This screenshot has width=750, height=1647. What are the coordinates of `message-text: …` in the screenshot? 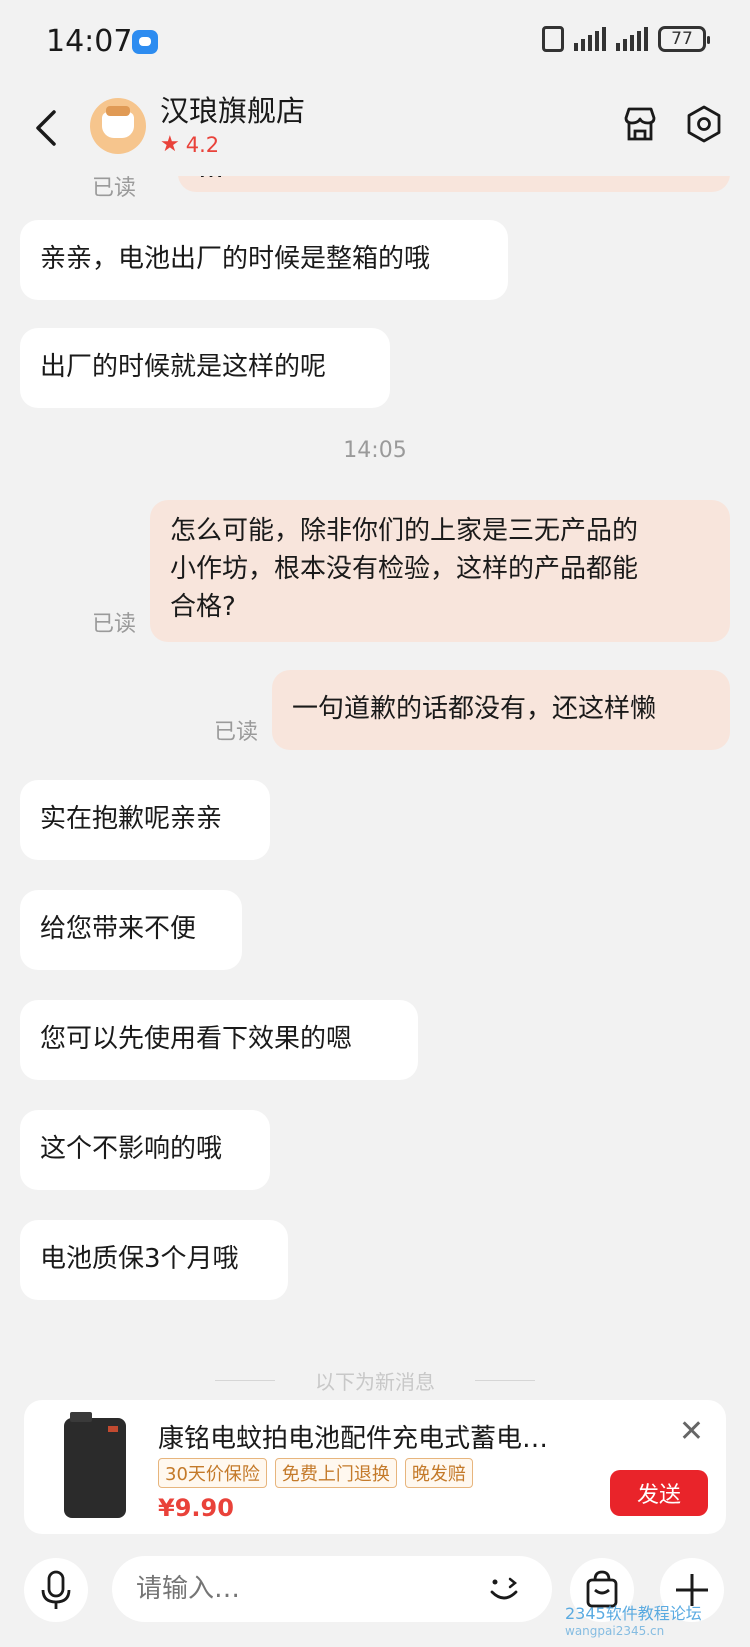 It's located at (211, 180).